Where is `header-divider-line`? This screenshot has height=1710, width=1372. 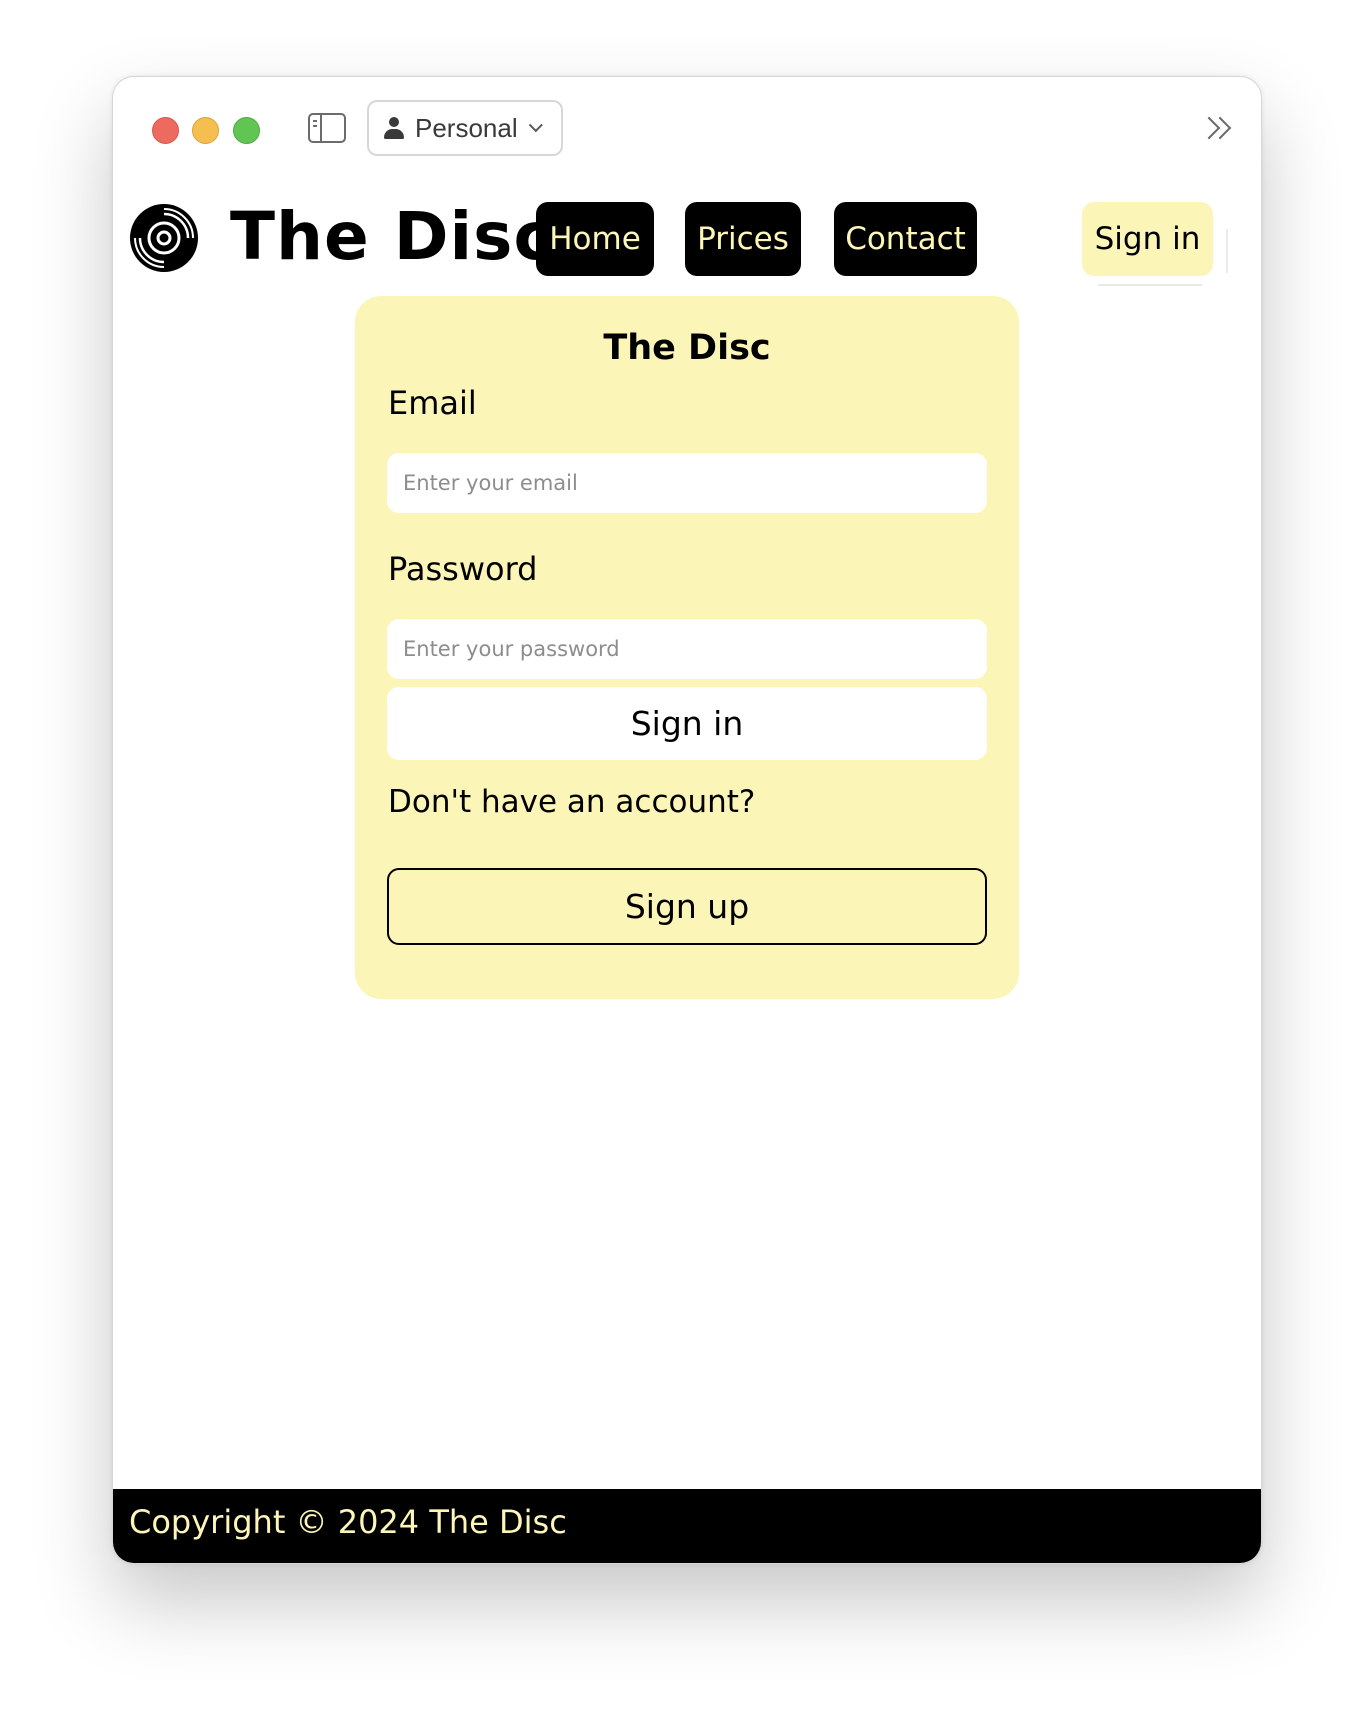
header-divider-line is located at coordinates (1150, 285).